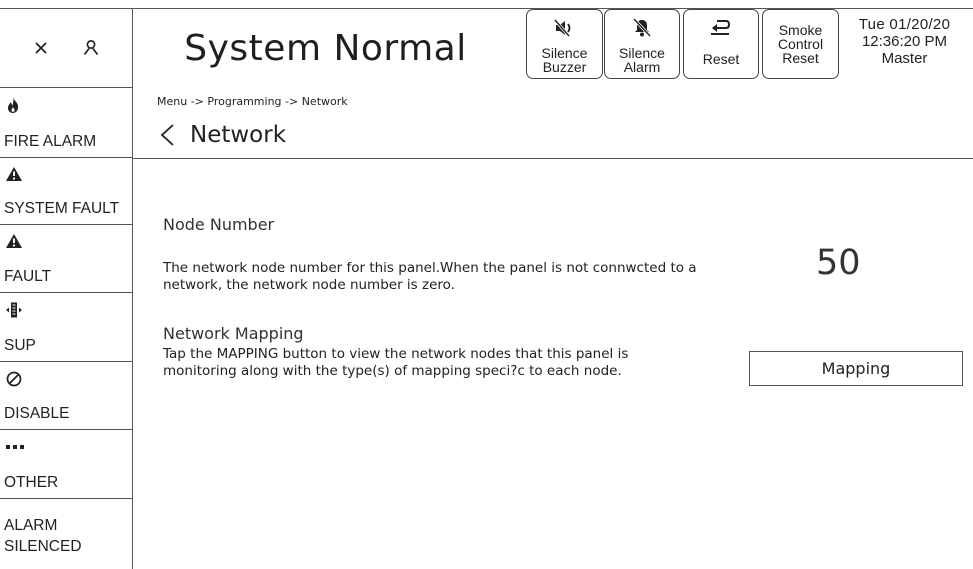 This screenshot has height=569, width=973. Describe the element at coordinates (564, 67) in the screenshot. I see `silence-buzzer-line2: Buzzer` at that location.